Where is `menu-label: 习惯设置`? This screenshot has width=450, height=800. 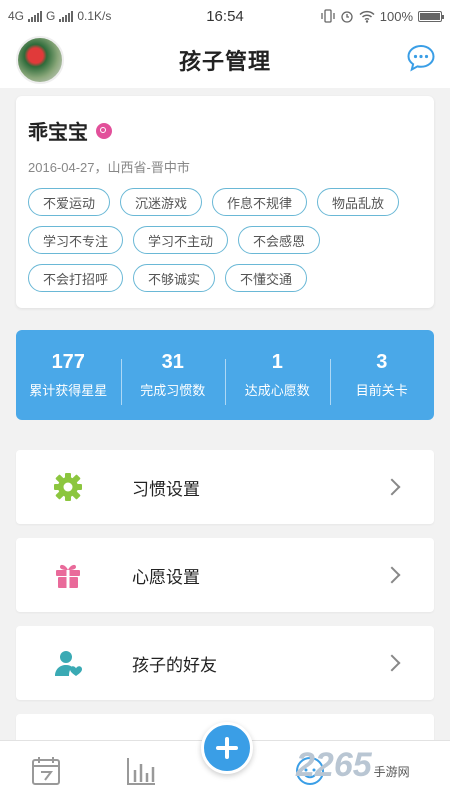
menu-label: 习惯设置 is located at coordinates (166, 489).